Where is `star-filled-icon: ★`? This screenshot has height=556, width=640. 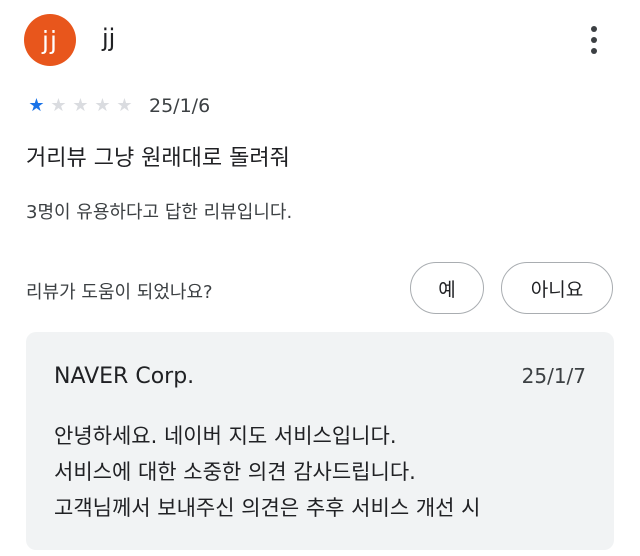
star-filled-icon: ★ is located at coordinates (36, 105).